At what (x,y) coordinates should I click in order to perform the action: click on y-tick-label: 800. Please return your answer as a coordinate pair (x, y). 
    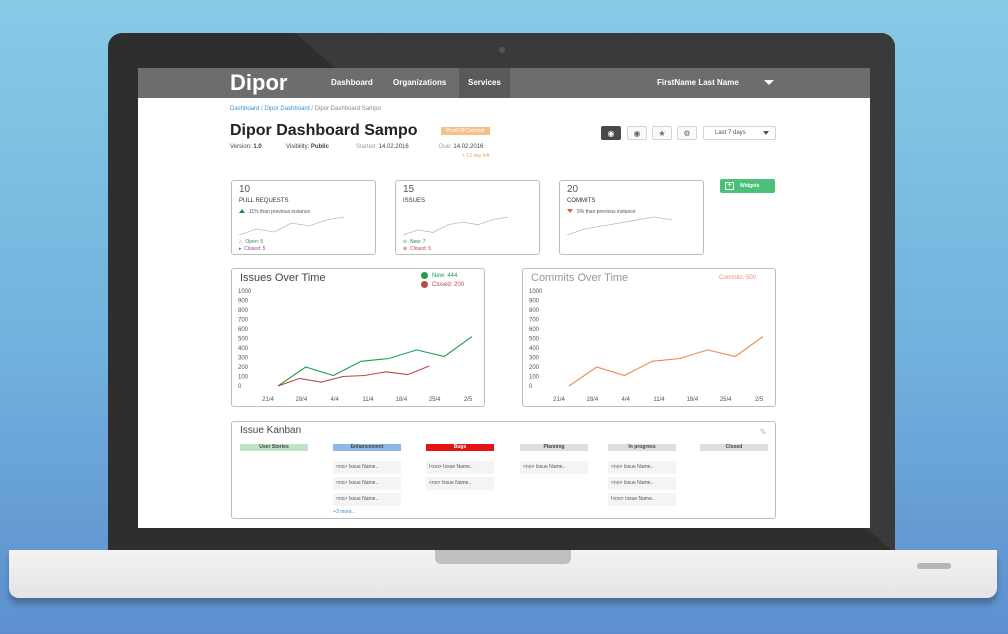
    Looking at the image, I should click on (243, 311).